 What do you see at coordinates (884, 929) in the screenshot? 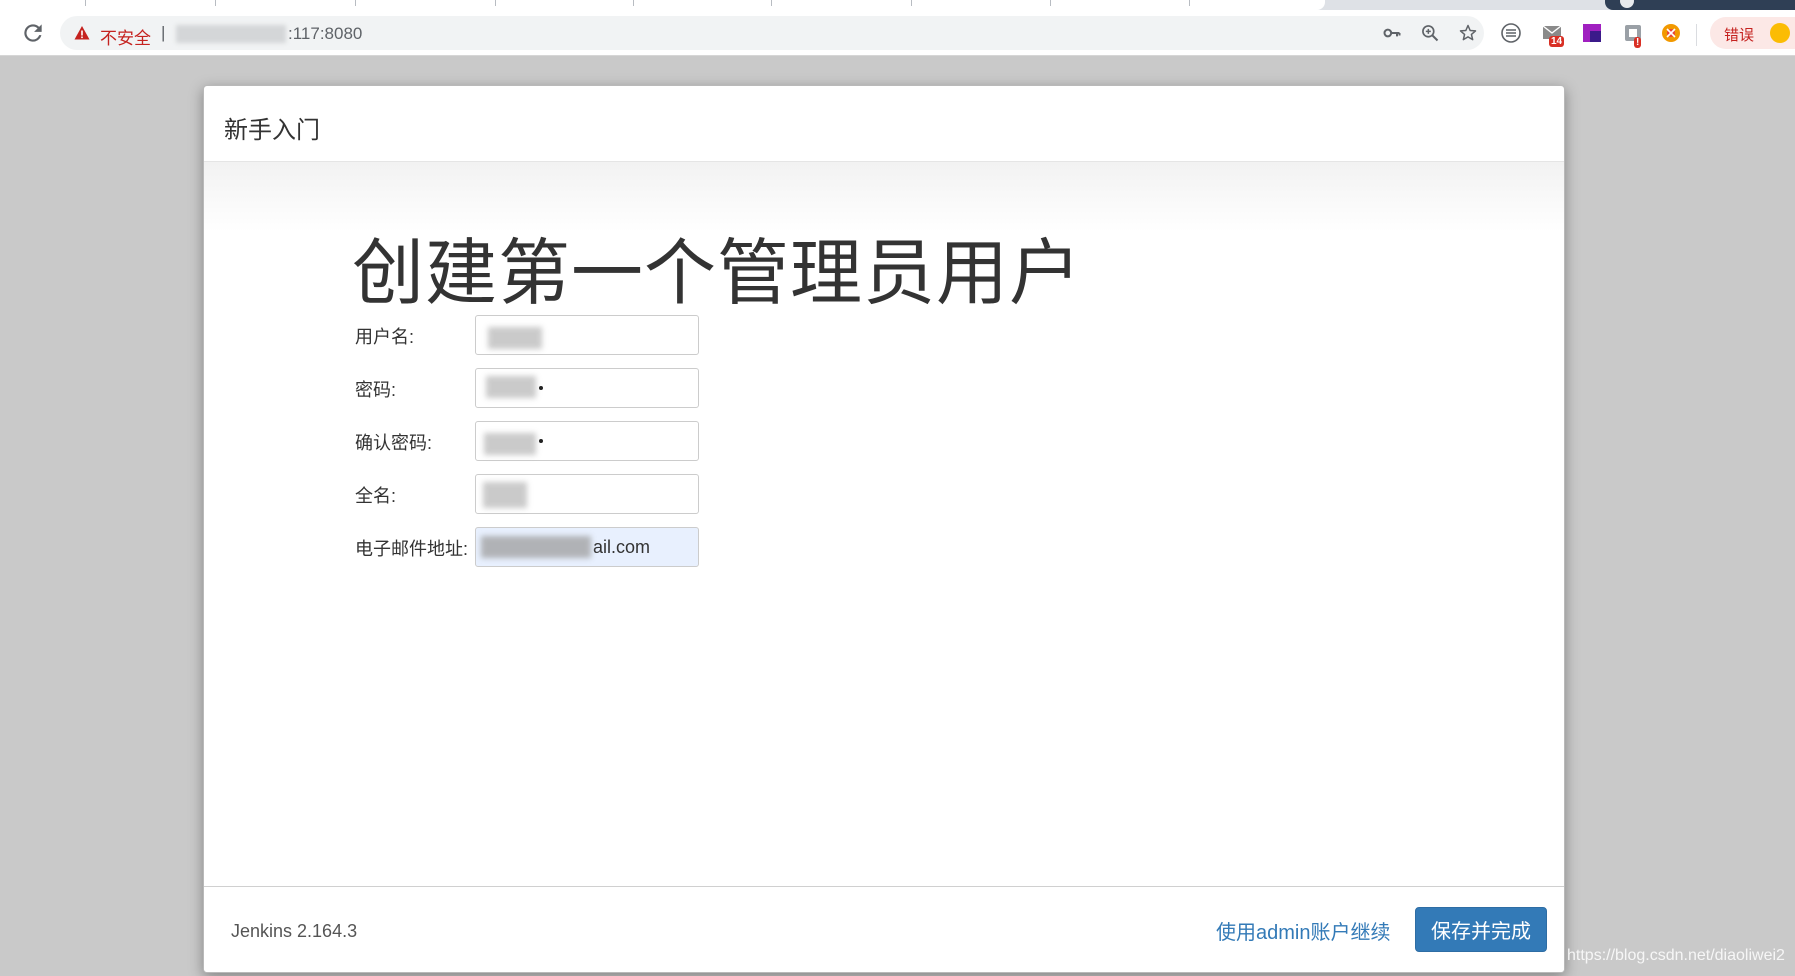
I see `dialog-footer: Jenkins 2.164.3 使用admin账户继续 保存并完成` at bounding box center [884, 929].